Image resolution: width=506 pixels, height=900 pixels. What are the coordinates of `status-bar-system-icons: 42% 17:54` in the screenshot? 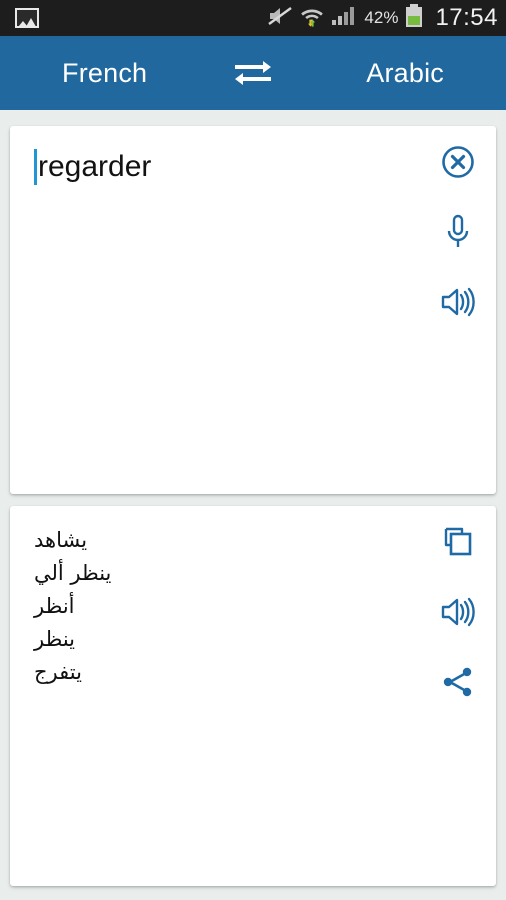 It's located at (382, 18).